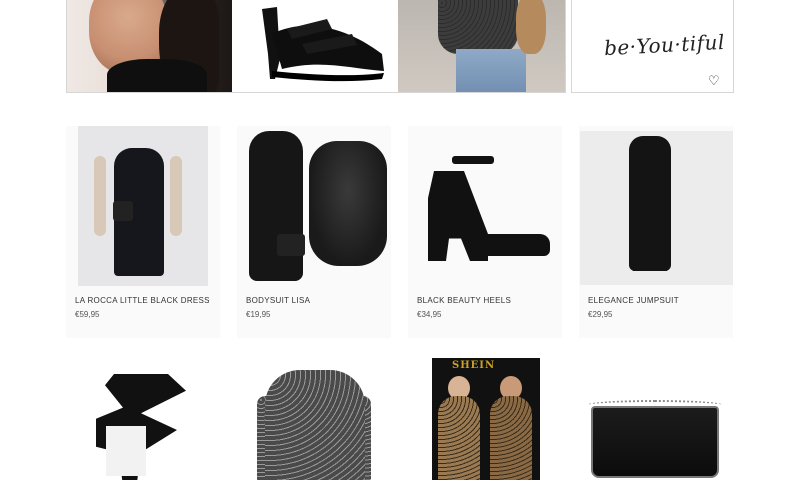  What do you see at coordinates (481, 46) in the screenshot?
I see `hero-image-blouse` at bounding box center [481, 46].